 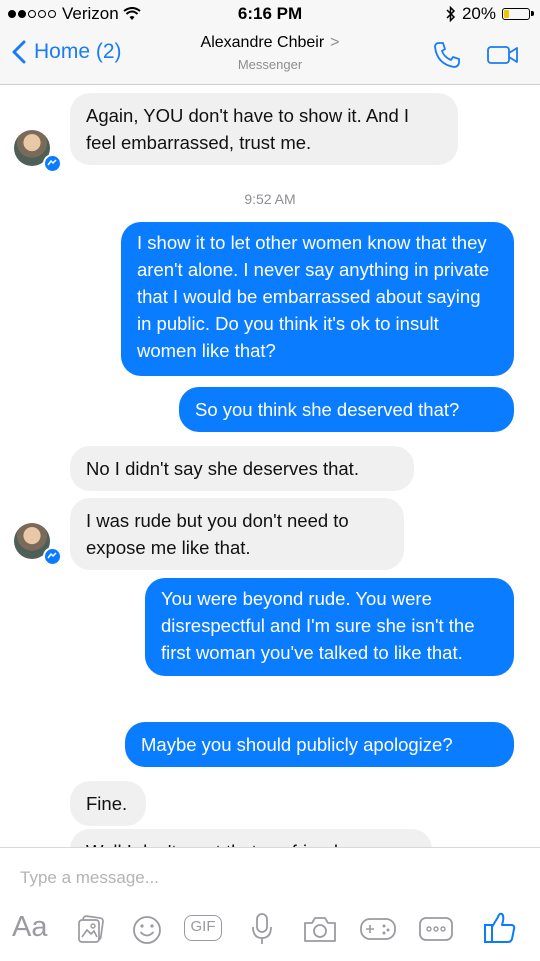 I want to click on bluetooth-icon, so click(x=451, y=14).